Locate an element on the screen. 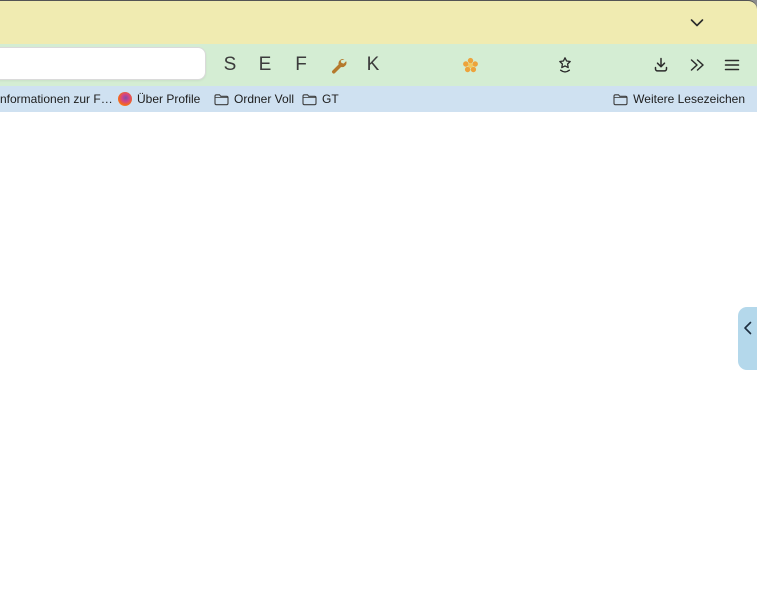 This screenshot has height=599, width=757. bookmark-star-button is located at coordinates (565, 65).